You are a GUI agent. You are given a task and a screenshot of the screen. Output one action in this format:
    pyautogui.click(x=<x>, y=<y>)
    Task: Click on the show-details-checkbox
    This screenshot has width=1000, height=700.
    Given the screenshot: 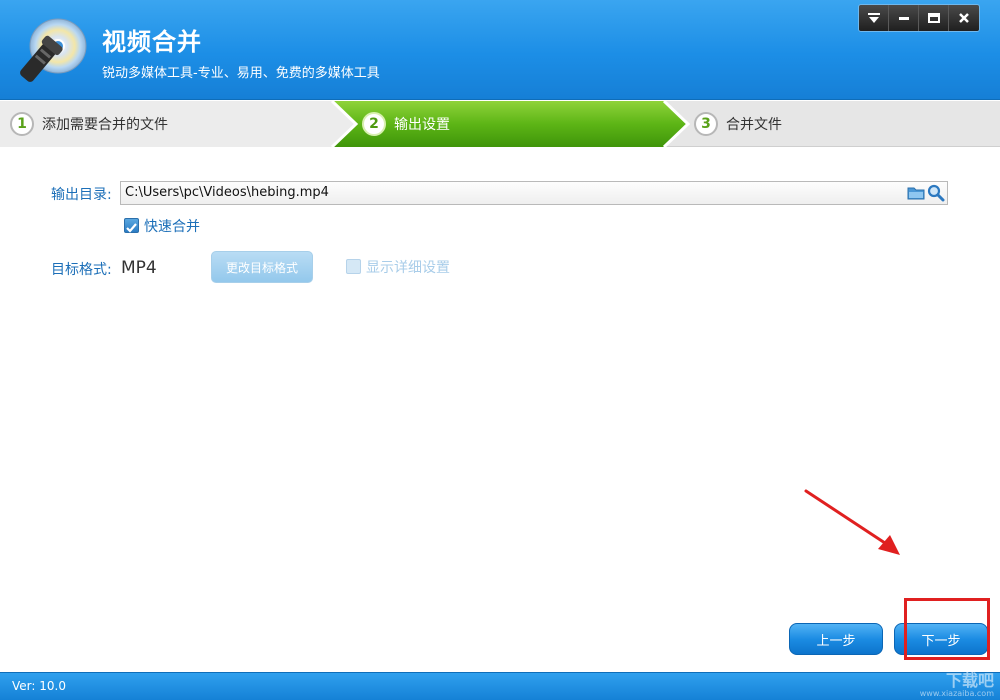 What is the action you would take?
    pyautogui.click(x=353, y=266)
    